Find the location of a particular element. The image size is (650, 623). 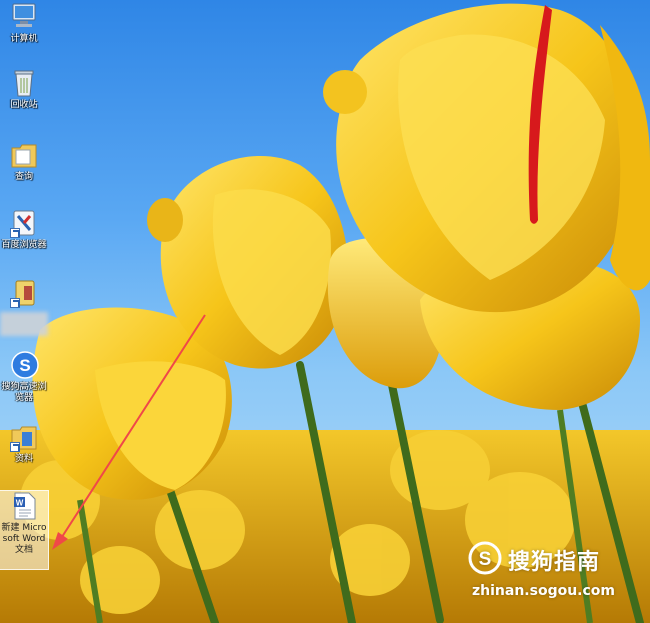

desktop-icon-label: 资料 is located at coordinates (23, 459).